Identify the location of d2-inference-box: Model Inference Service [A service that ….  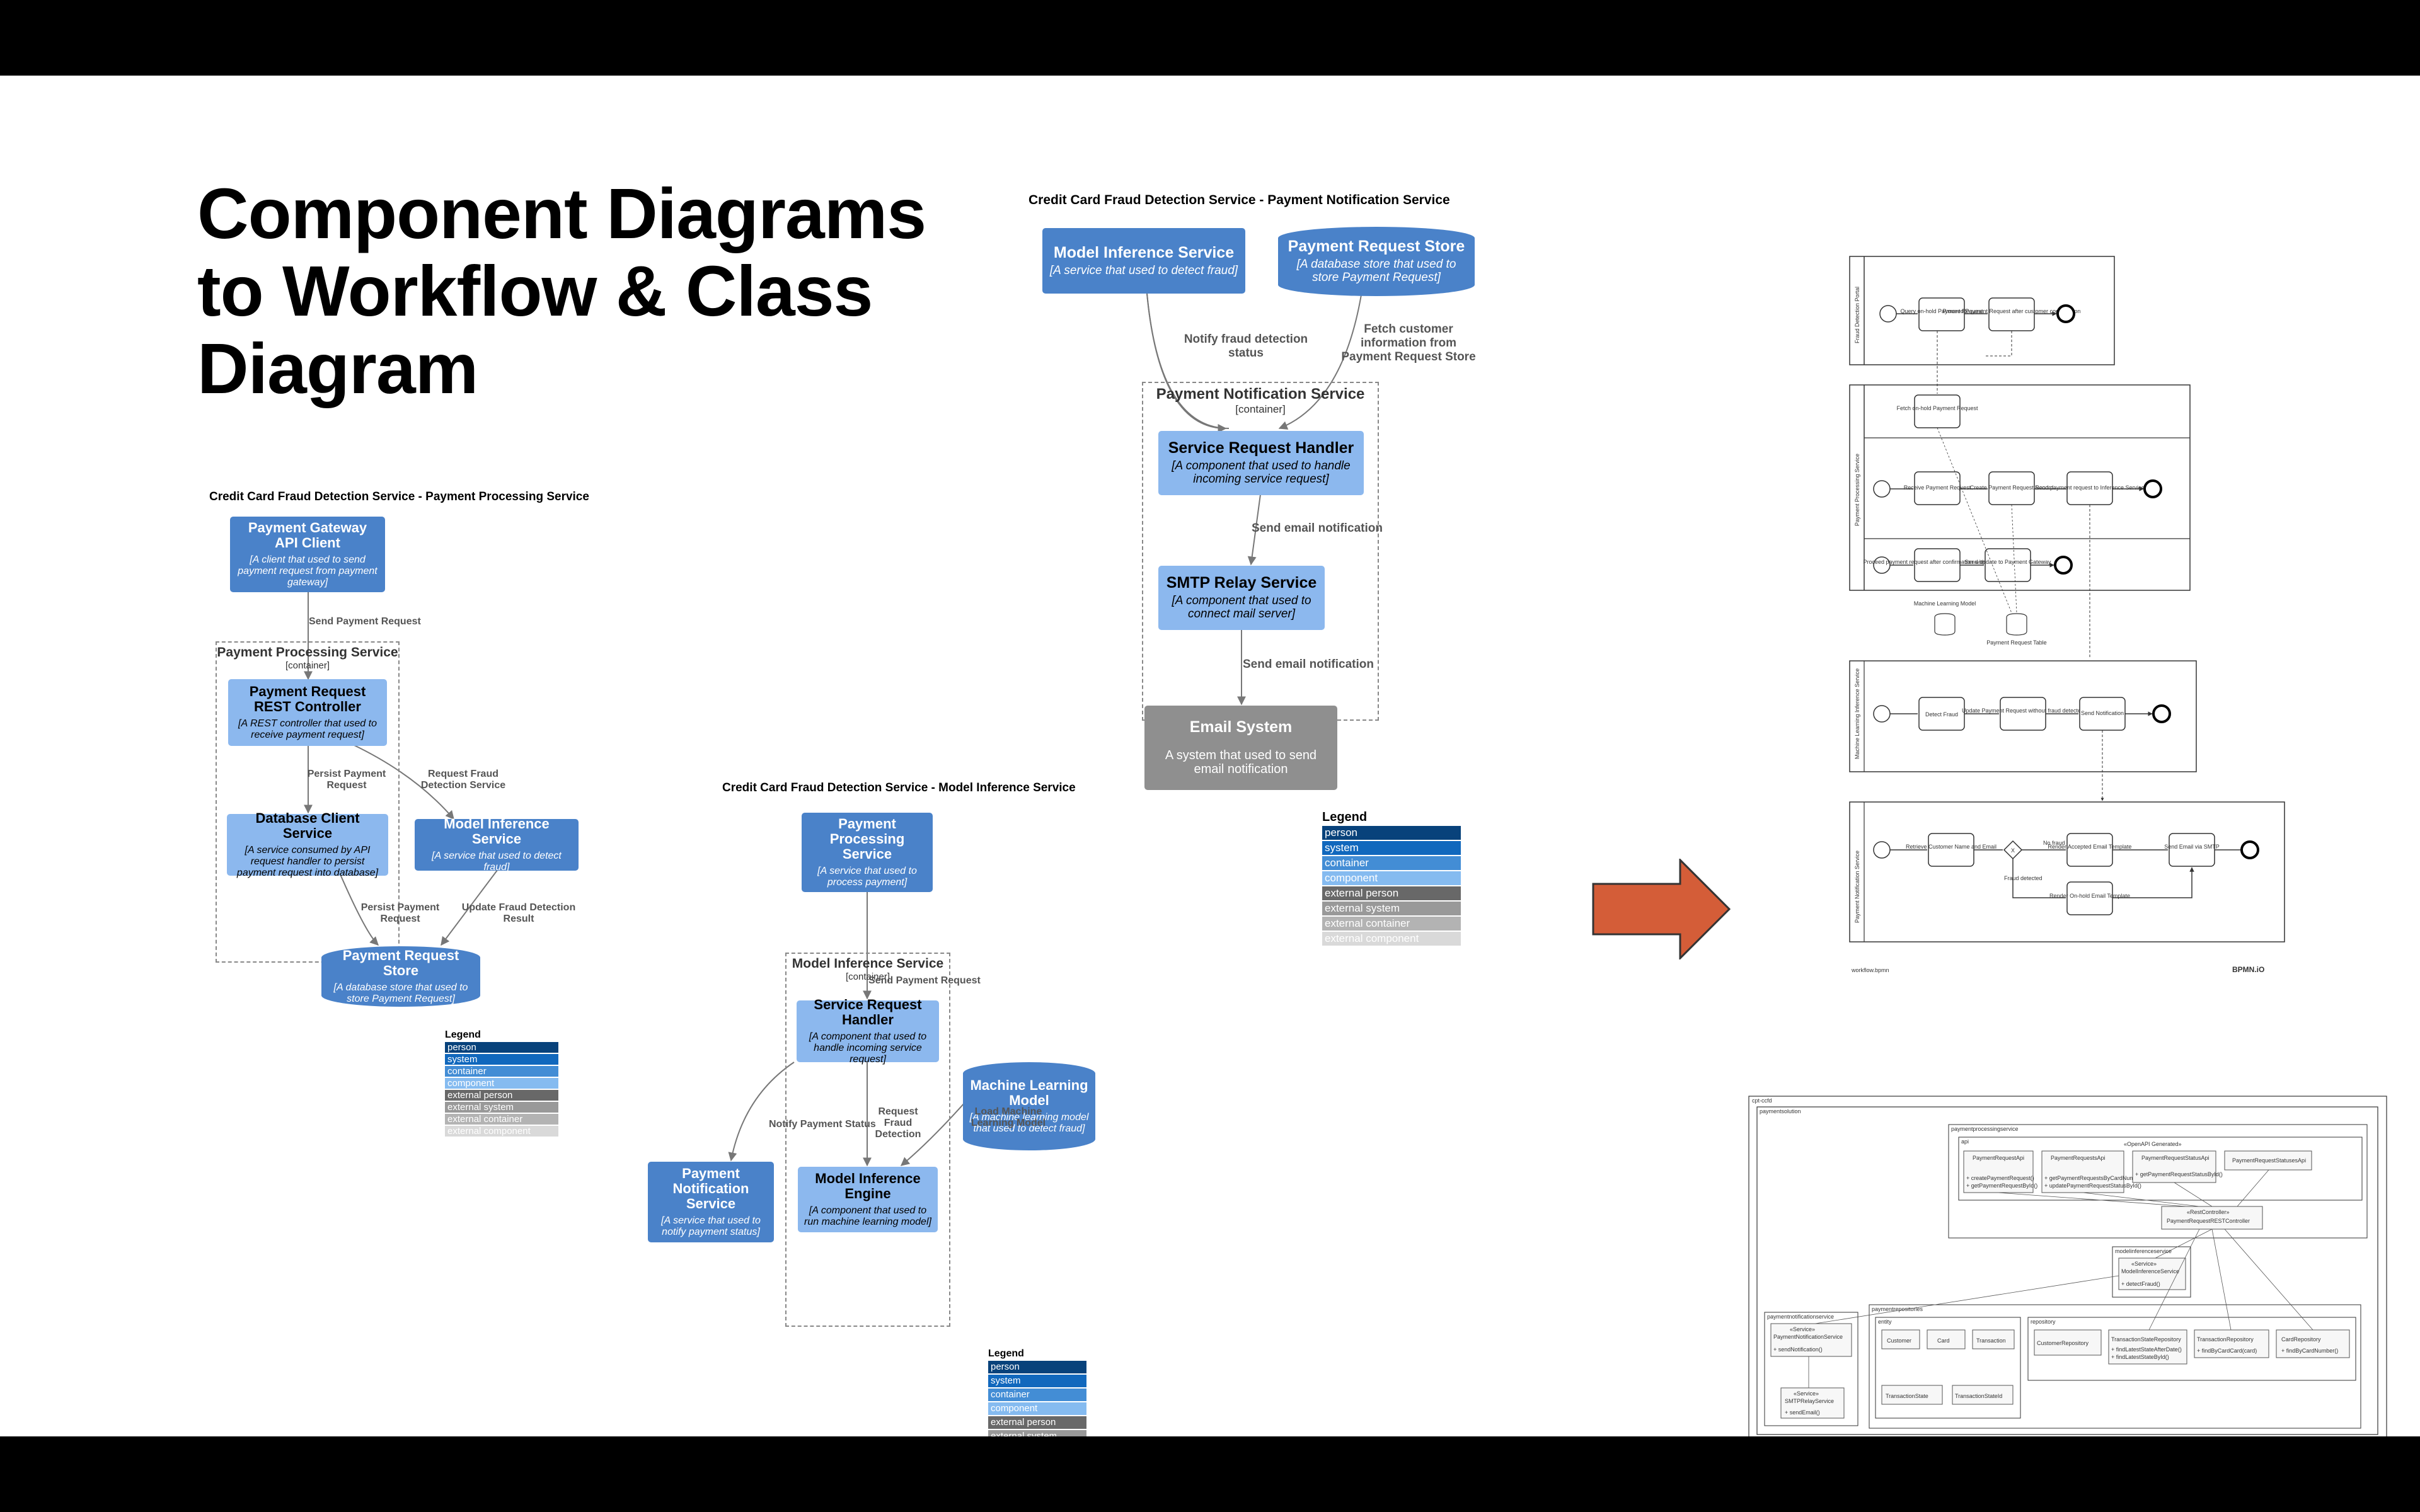
(1143, 261).